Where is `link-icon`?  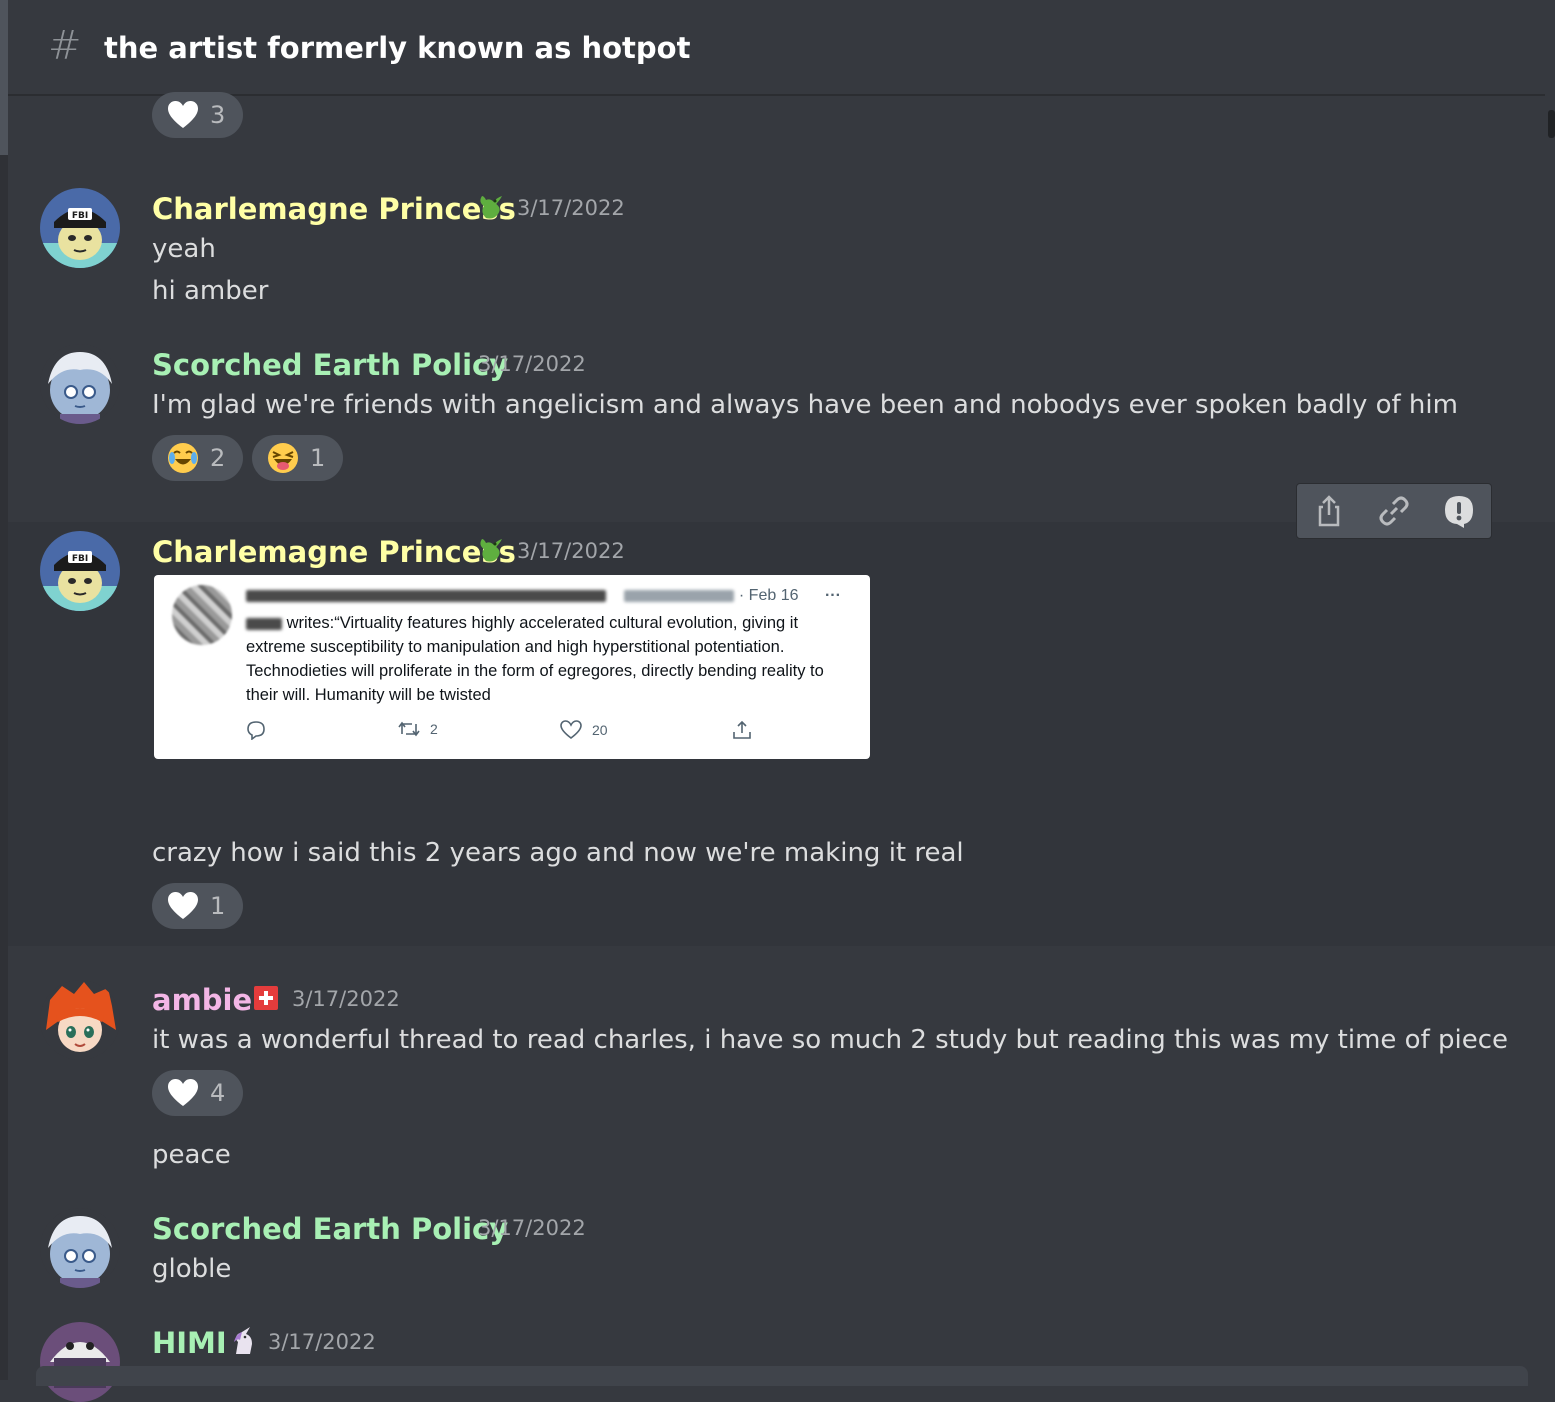
link-icon is located at coordinates (1394, 511).